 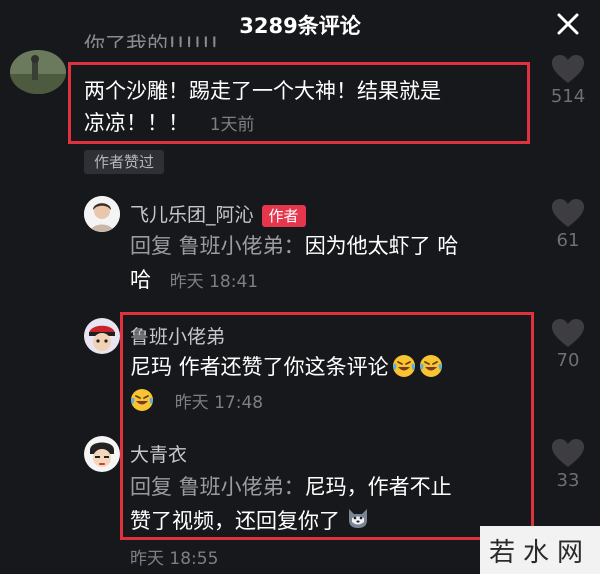 I want to click on comment-time: 昨天 18:41, so click(x=214, y=282).